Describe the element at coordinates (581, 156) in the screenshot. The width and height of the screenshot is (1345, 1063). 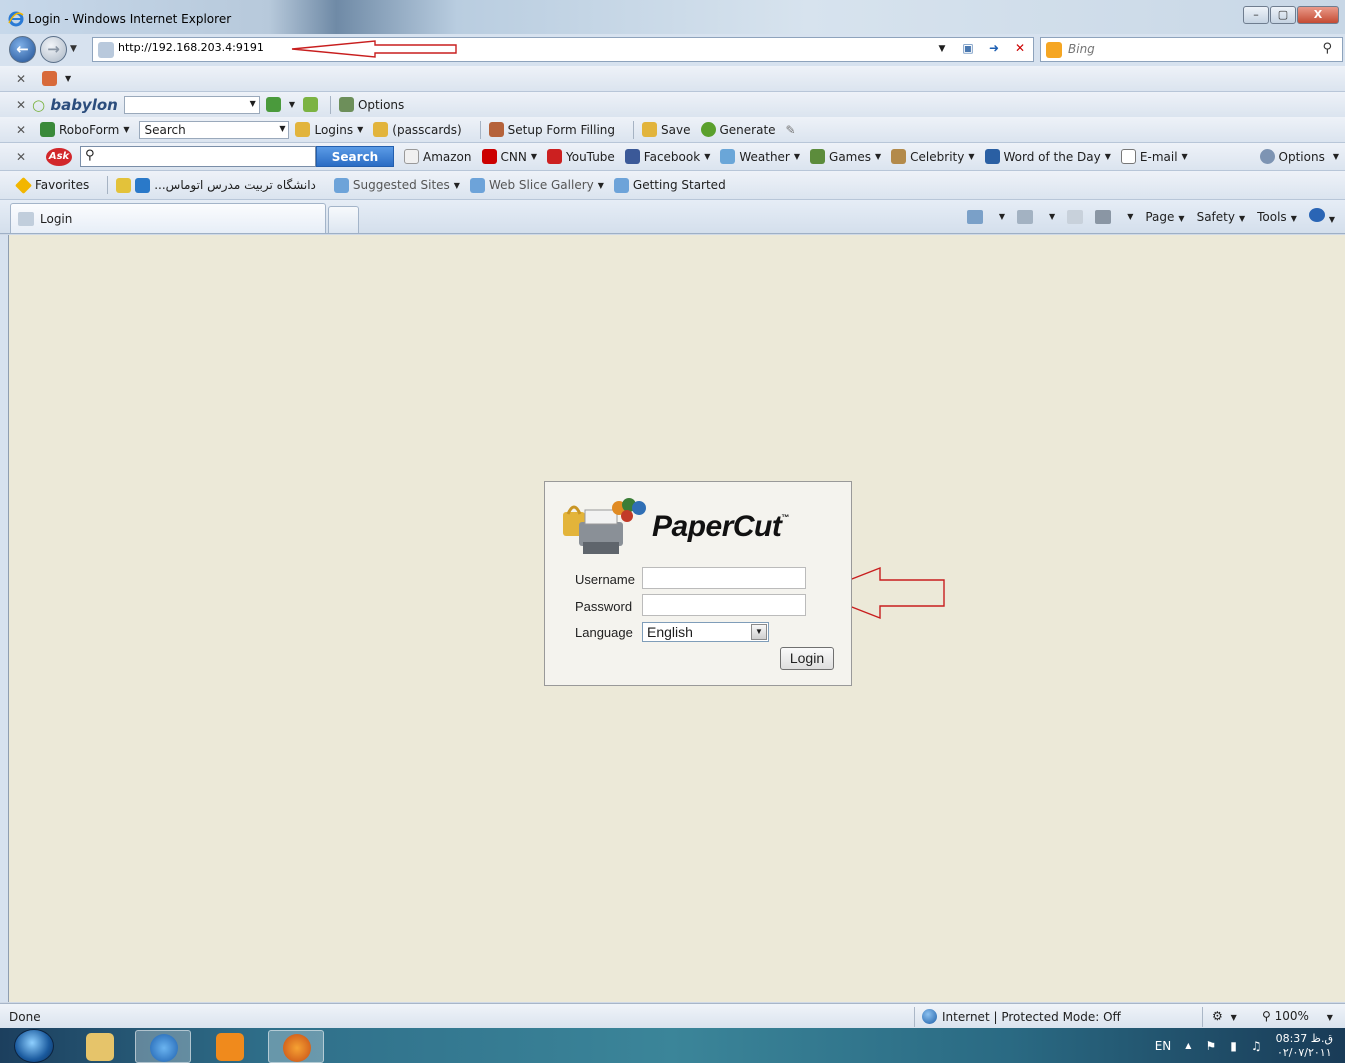
I see `ask-link-youtube: YouTube` at that location.